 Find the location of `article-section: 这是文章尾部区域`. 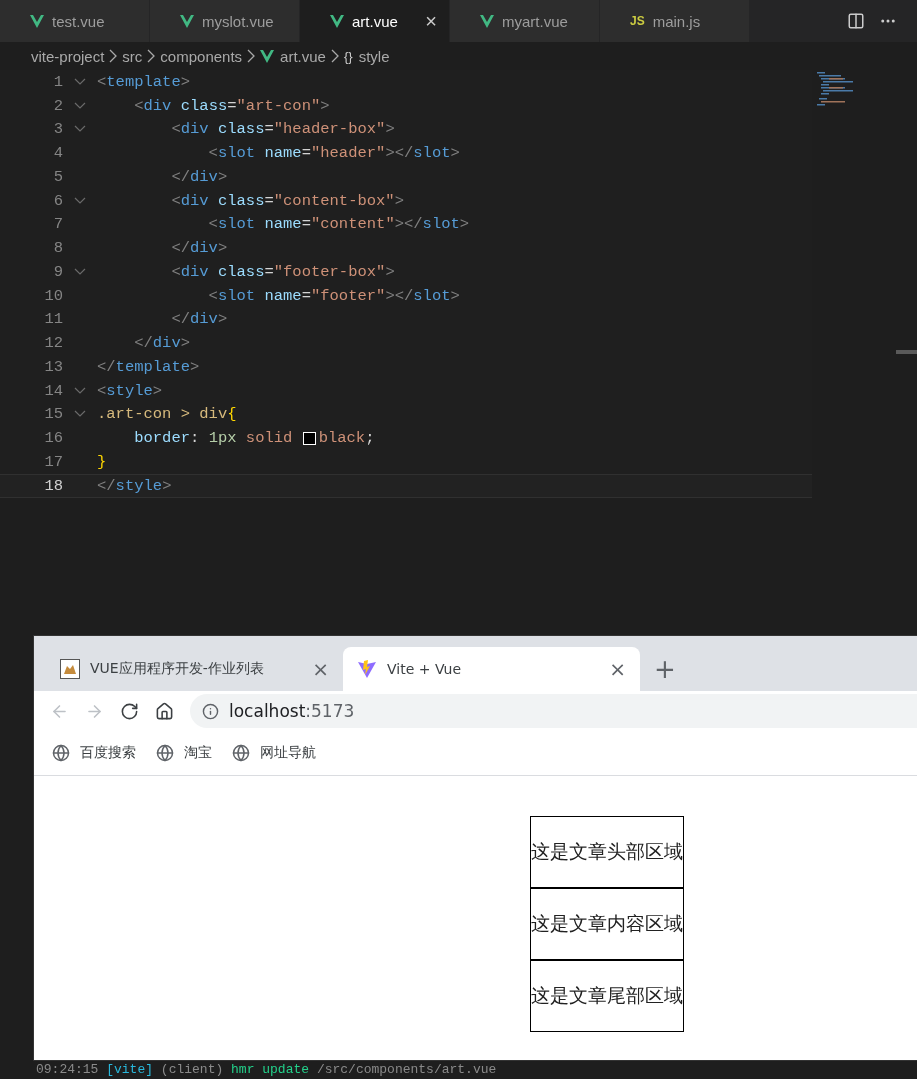

article-section: 这是文章尾部区域 is located at coordinates (607, 996).